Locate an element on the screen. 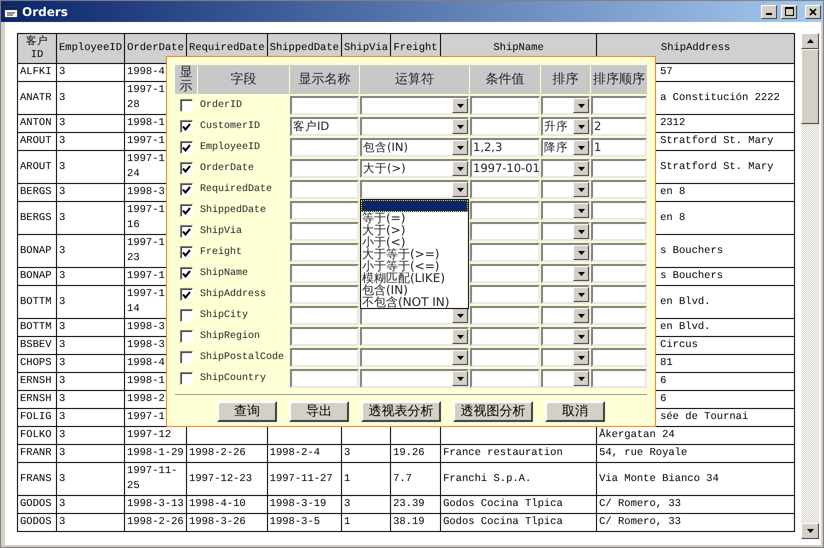 This screenshot has height=548, width=824. sort-order-field: 1 is located at coordinates (619, 147).